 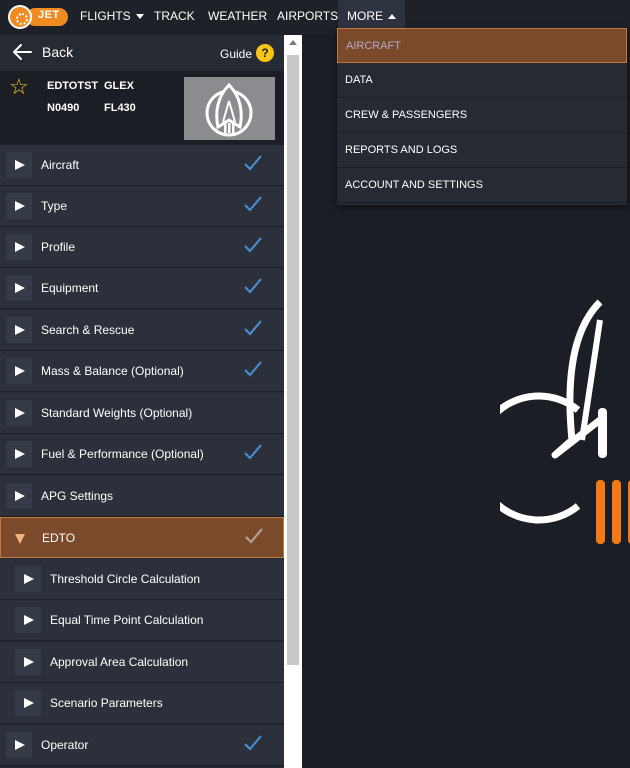 I want to click on menu-item-label: APG Settings, so click(x=77, y=496).